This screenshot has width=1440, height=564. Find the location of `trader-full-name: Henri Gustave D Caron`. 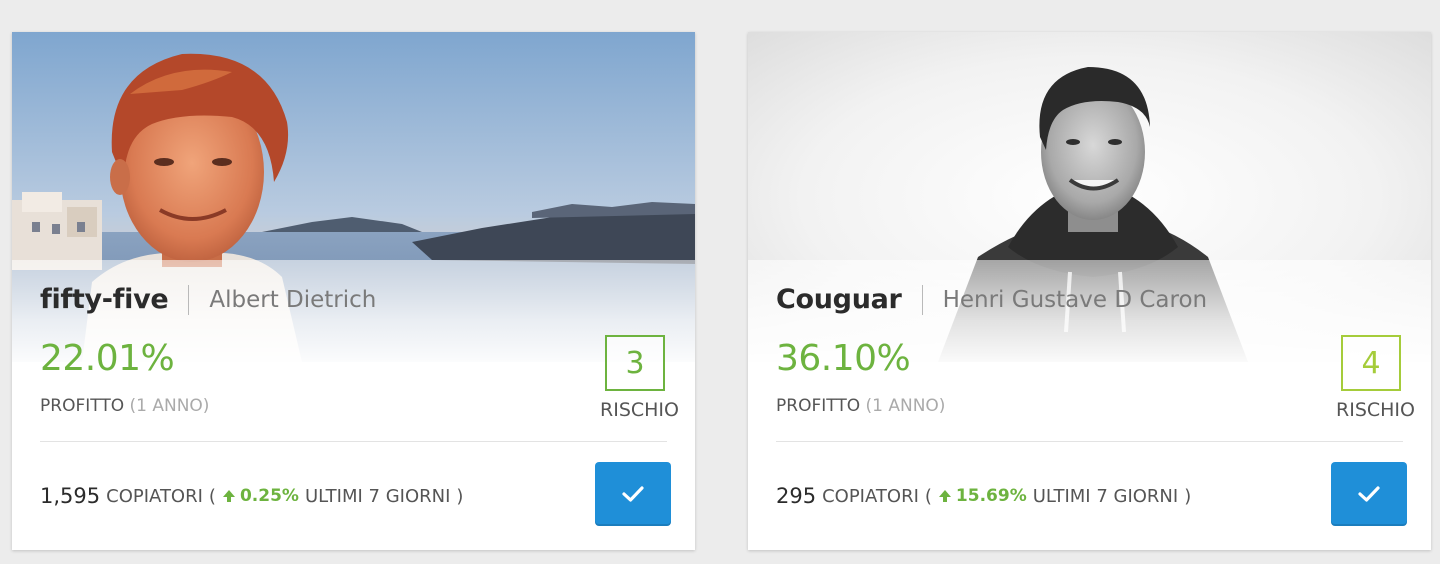

trader-full-name: Henri Gustave D Caron is located at coordinates (1075, 299).